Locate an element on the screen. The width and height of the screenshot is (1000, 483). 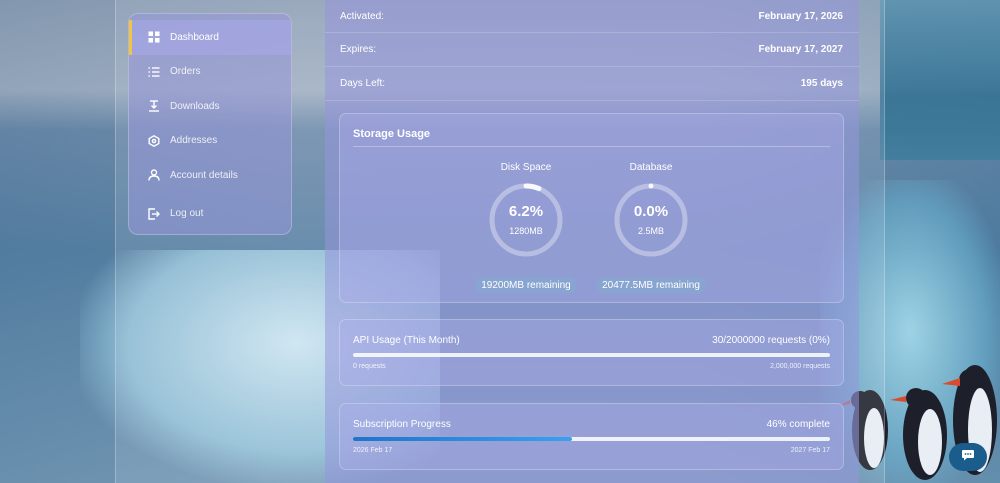
api-usage-summary: 30/2000000 requests (0%) is located at coordinates (771, 340).